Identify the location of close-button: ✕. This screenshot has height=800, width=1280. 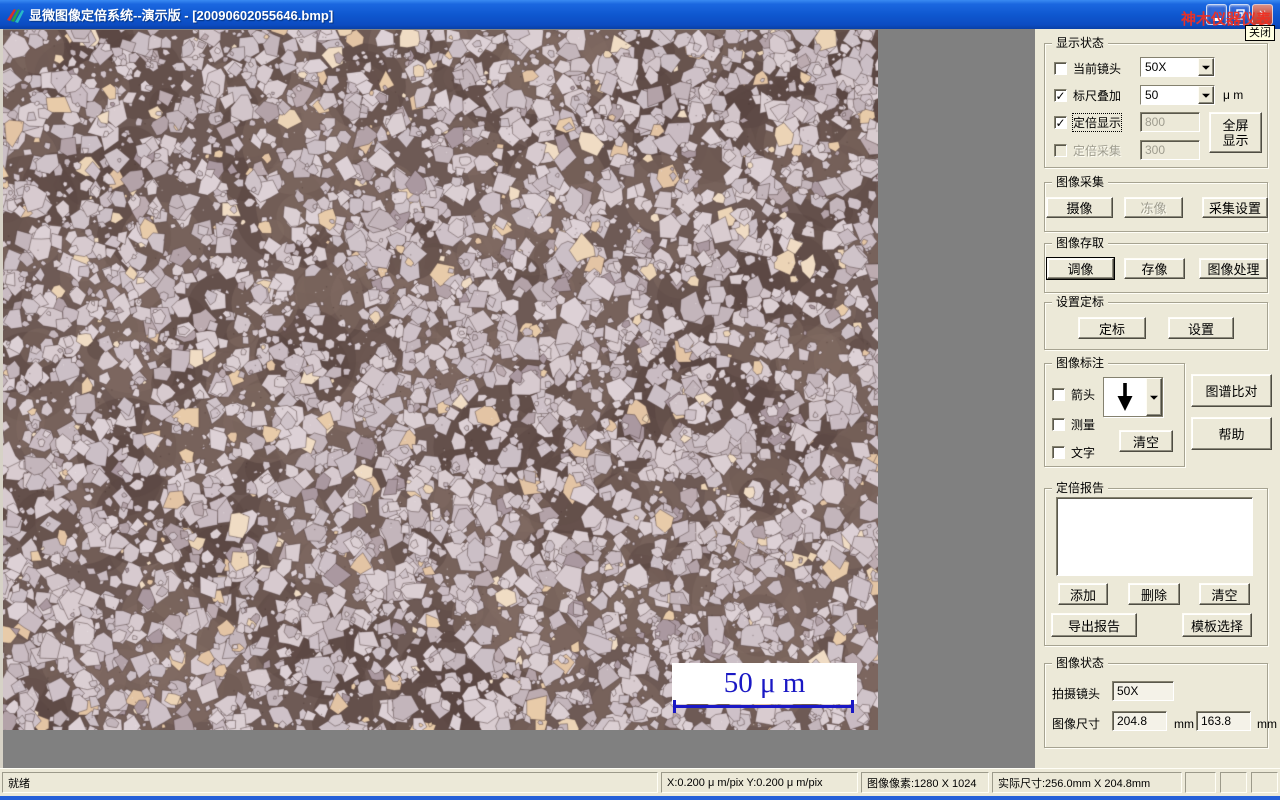
(1262, 14).